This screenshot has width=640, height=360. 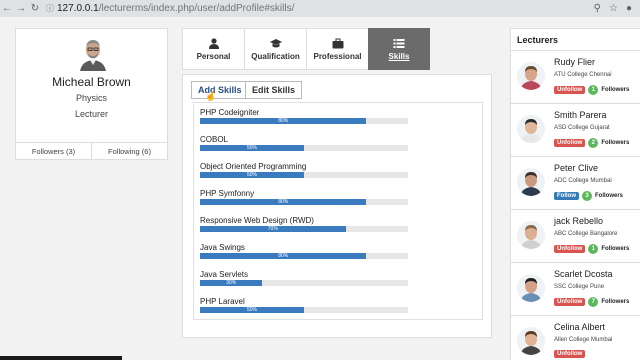 I want to click on tab-skills: Skills, so click(x=399, y=49).